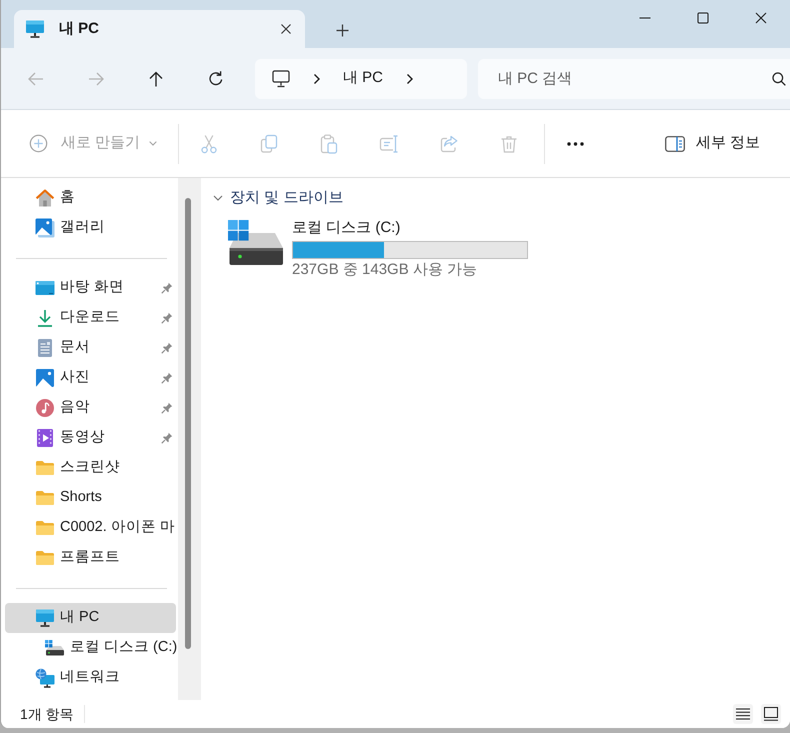  What do you see at coordinates (45, 288) in the screenshot?
I see `desktop-icon` at bounding box center [45, 288].